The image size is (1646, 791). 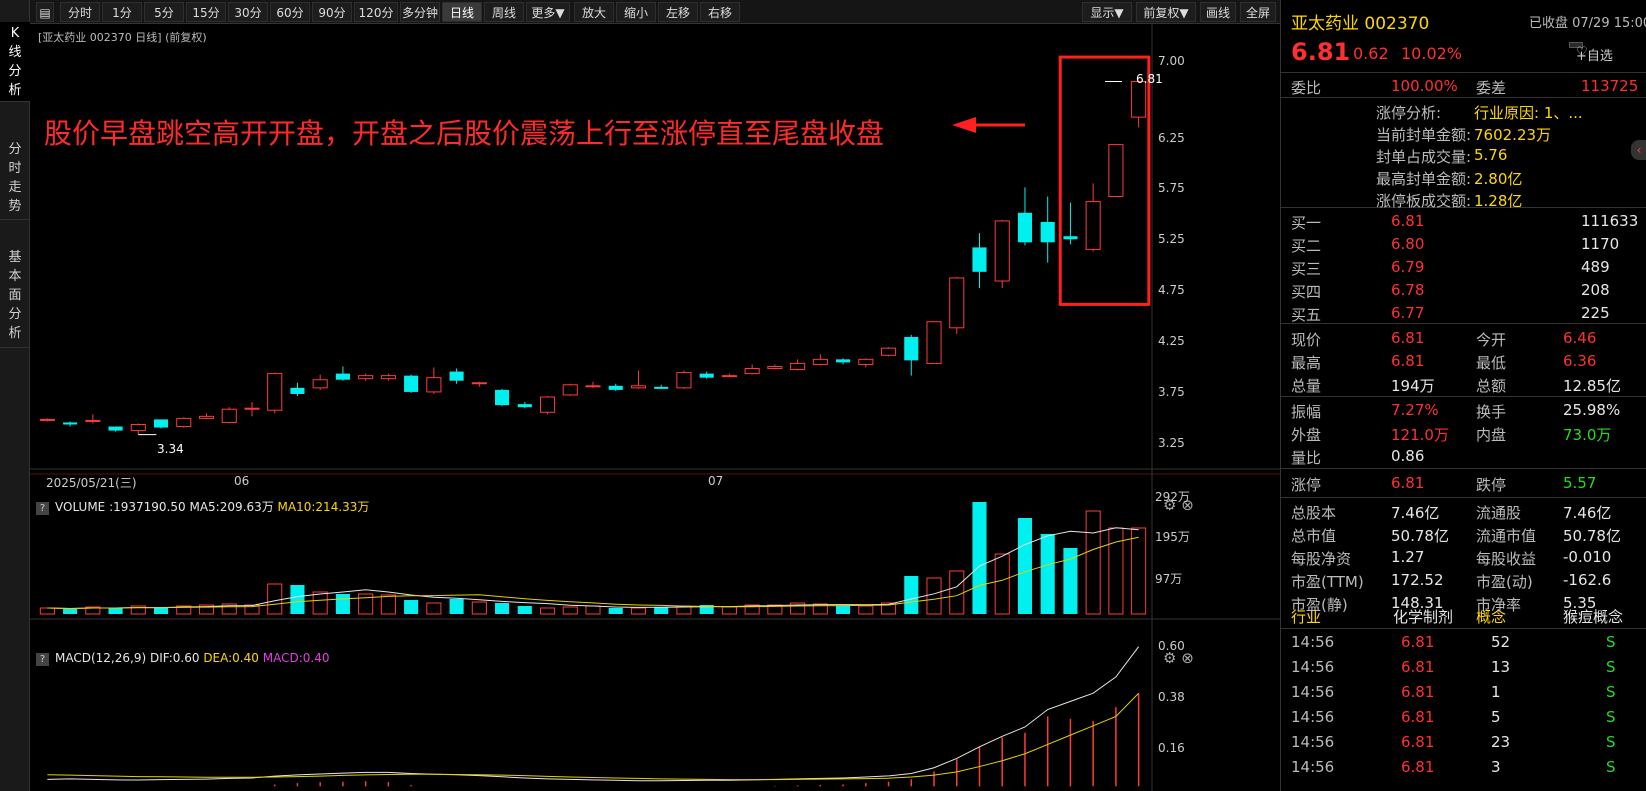 What do you see at coordinates (1506, 536) in the screenshot?
I see `stat-label: 流通市值` at bounding box center [1506, 536].